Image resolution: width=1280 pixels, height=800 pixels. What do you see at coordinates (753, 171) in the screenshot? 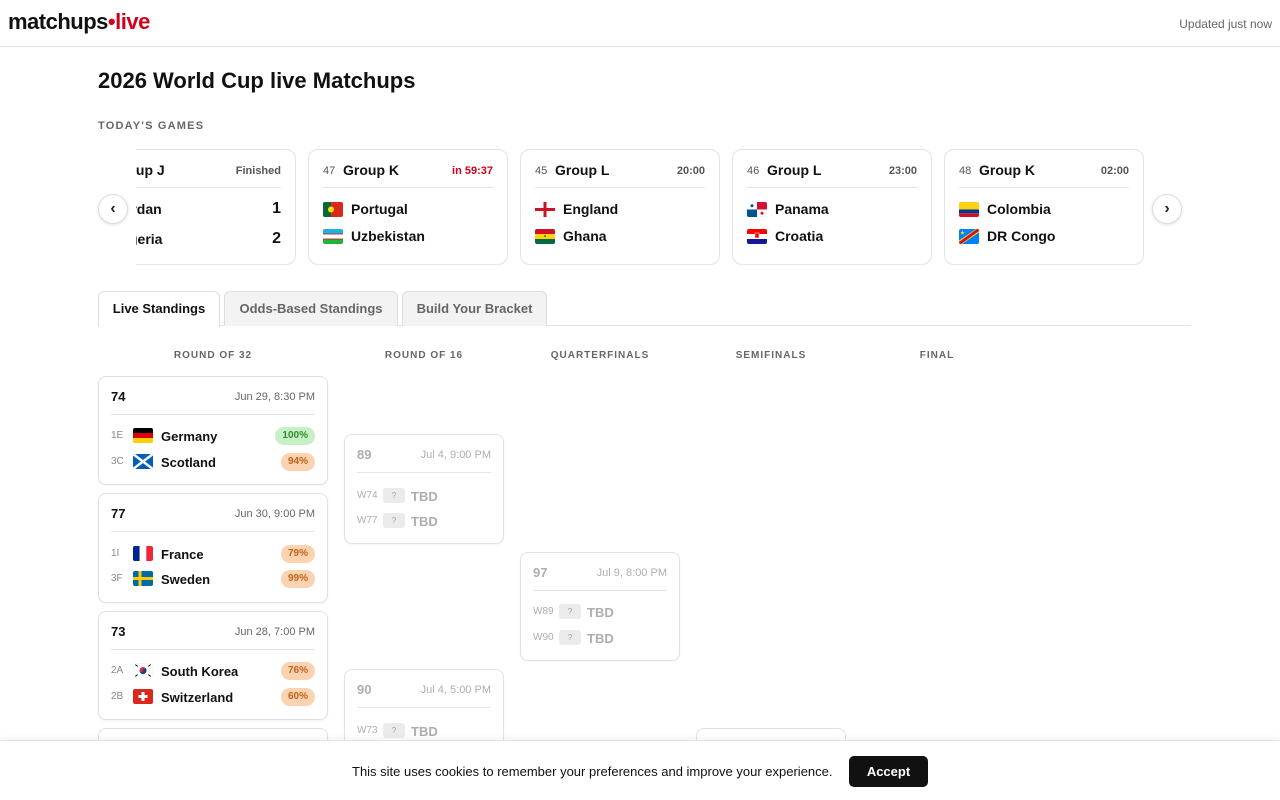
I see `match-number: 46` at bounding box center [753, 171].